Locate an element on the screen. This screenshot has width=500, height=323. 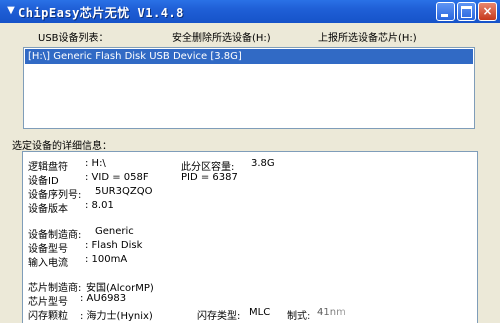
current-value: : 100mA is located at coordinates (106, 259).